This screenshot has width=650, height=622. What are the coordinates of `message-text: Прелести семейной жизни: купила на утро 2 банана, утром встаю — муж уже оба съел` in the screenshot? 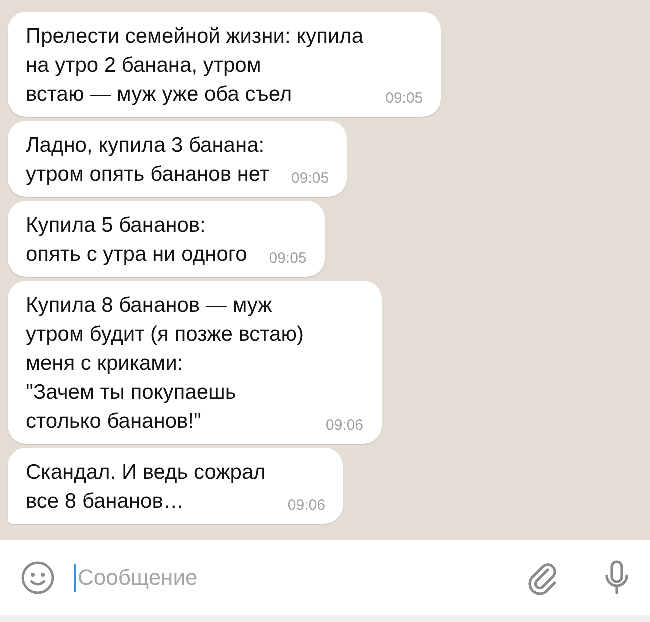 It's located at (195, 66).